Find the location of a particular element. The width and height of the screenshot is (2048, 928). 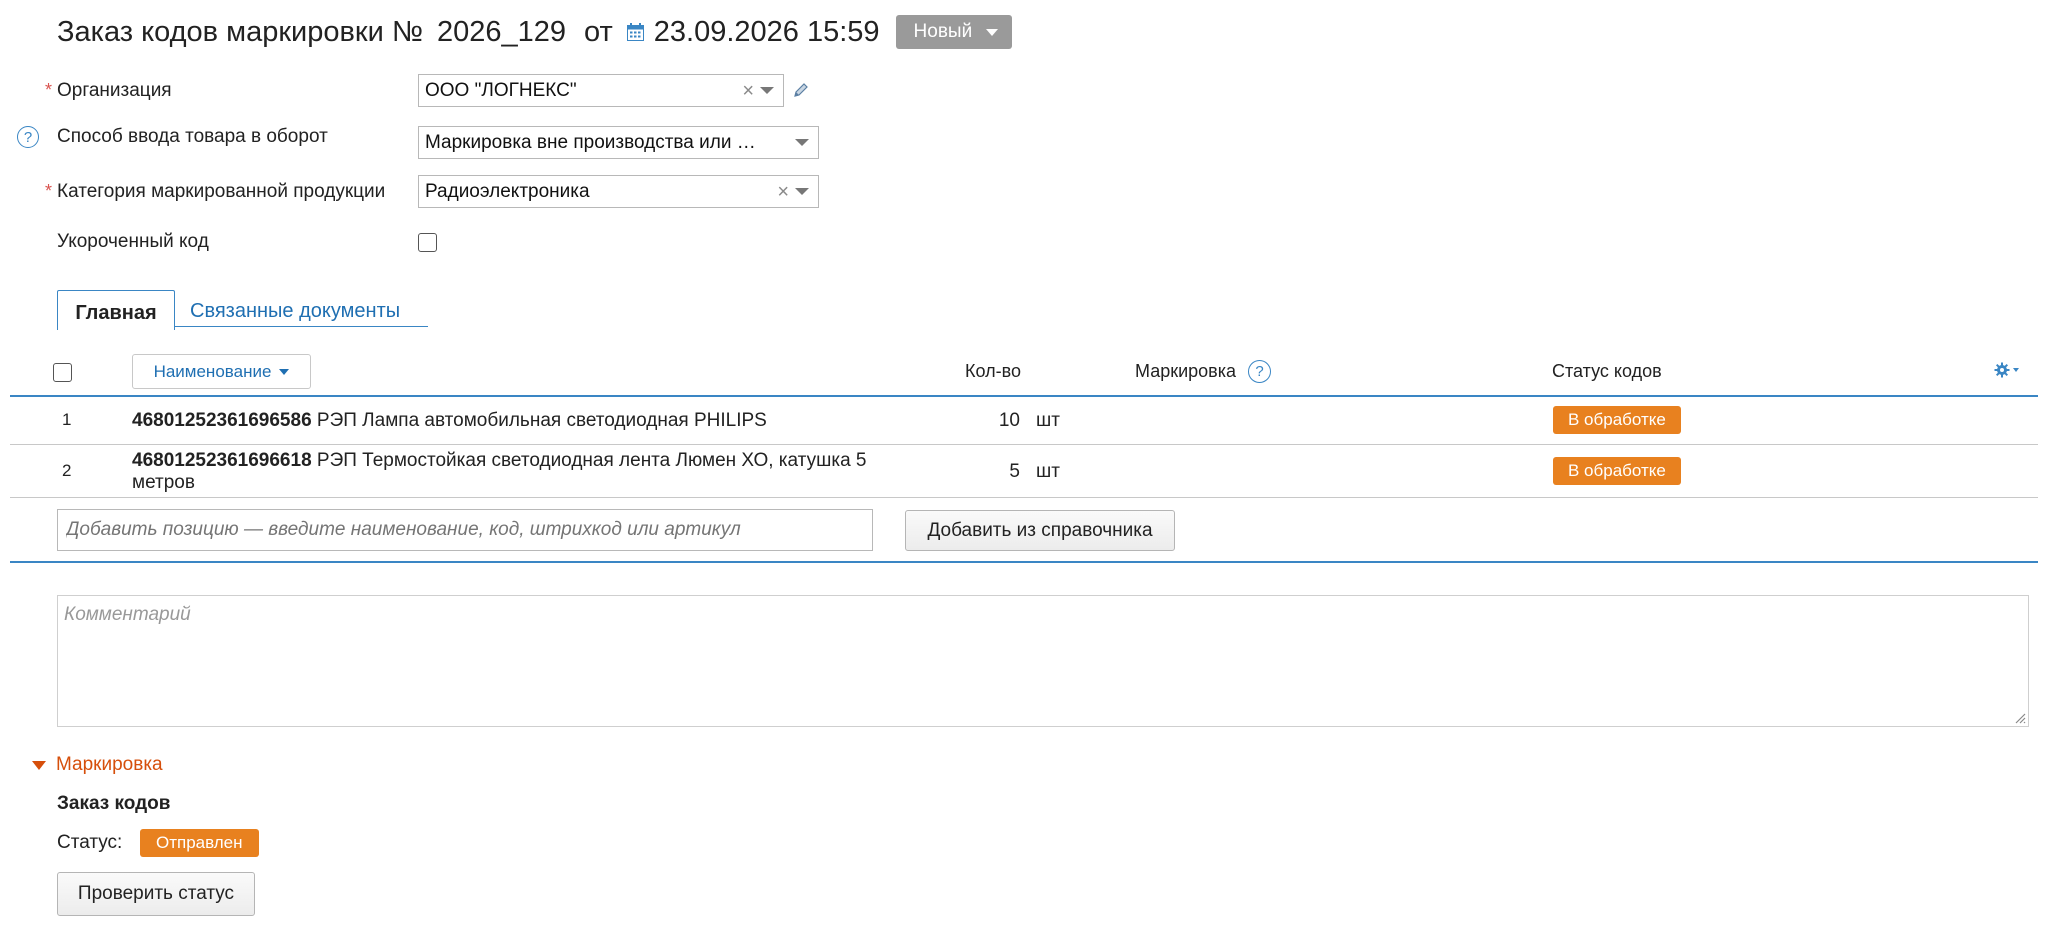

select-all-checkbox is located at coordinates (62, 372).